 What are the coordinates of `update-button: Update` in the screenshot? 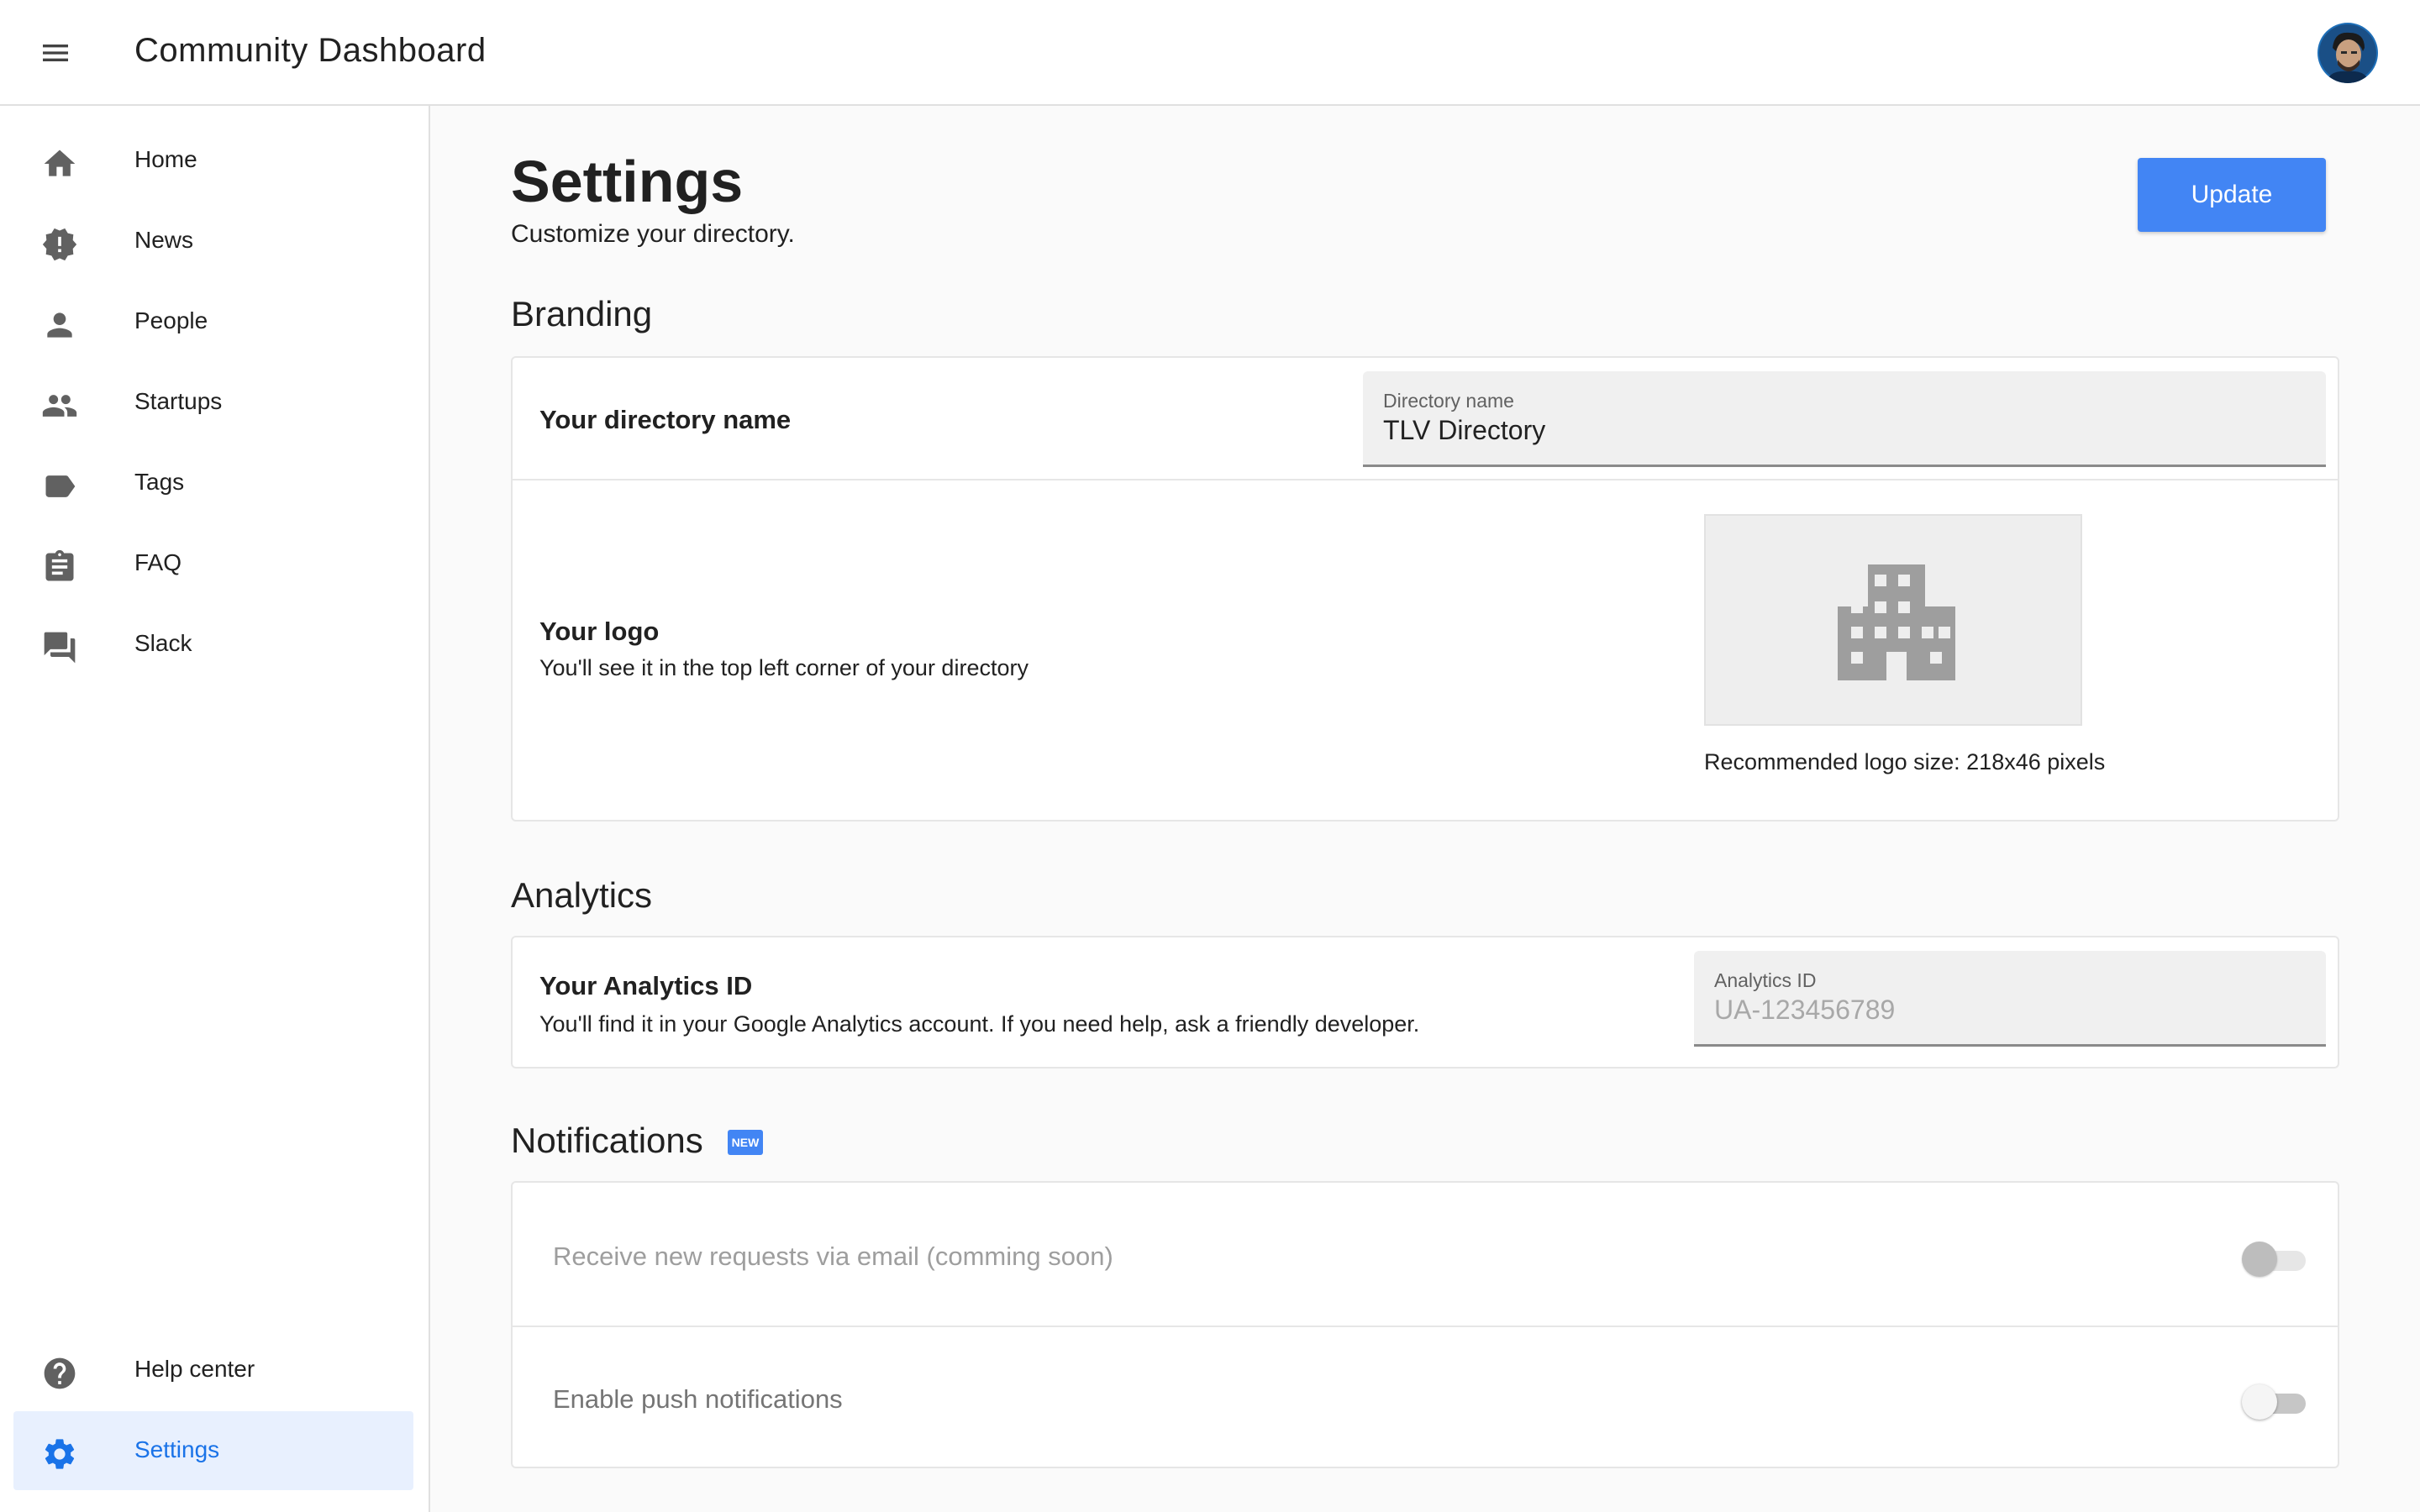 It's located at (2232, 195).